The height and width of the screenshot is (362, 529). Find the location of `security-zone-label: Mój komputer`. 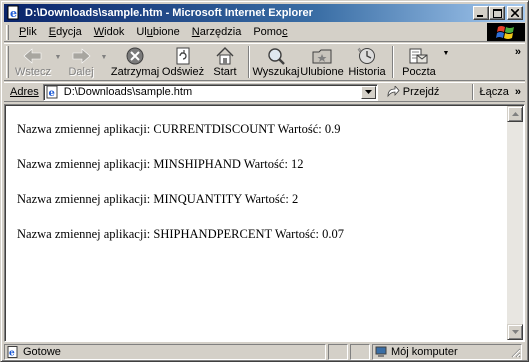

security-zone-label: Mój komputer is located at coordinates (424, 352).